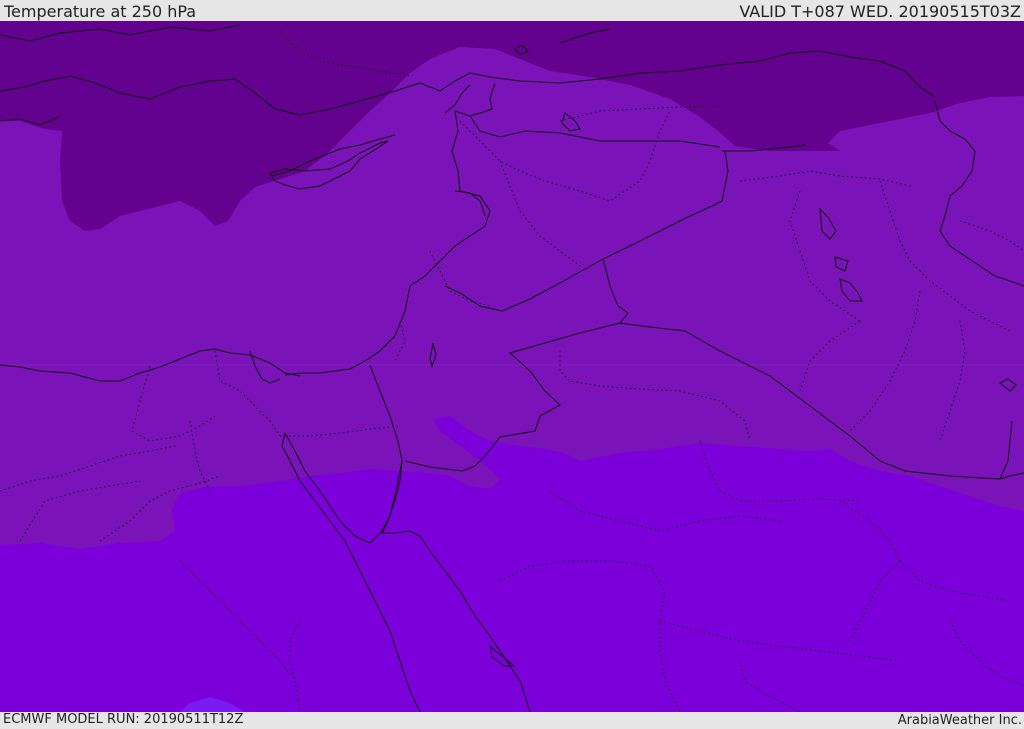 This screenshot has width=1024, height=729. What do you see at coordinates (123, 719) in the screenshot?
I see `model-run-label: ECMWF MODEL RUN: 20190511T12Z` at bounding box center [123, 719].